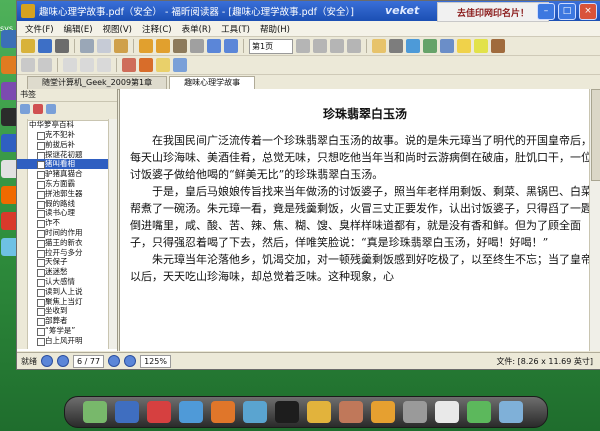 This screenshot has height=431, width=600. What do you see at coordinates (38, 109) in the screenshot?
I see `delete-icon` at bounding box center [38, 109].